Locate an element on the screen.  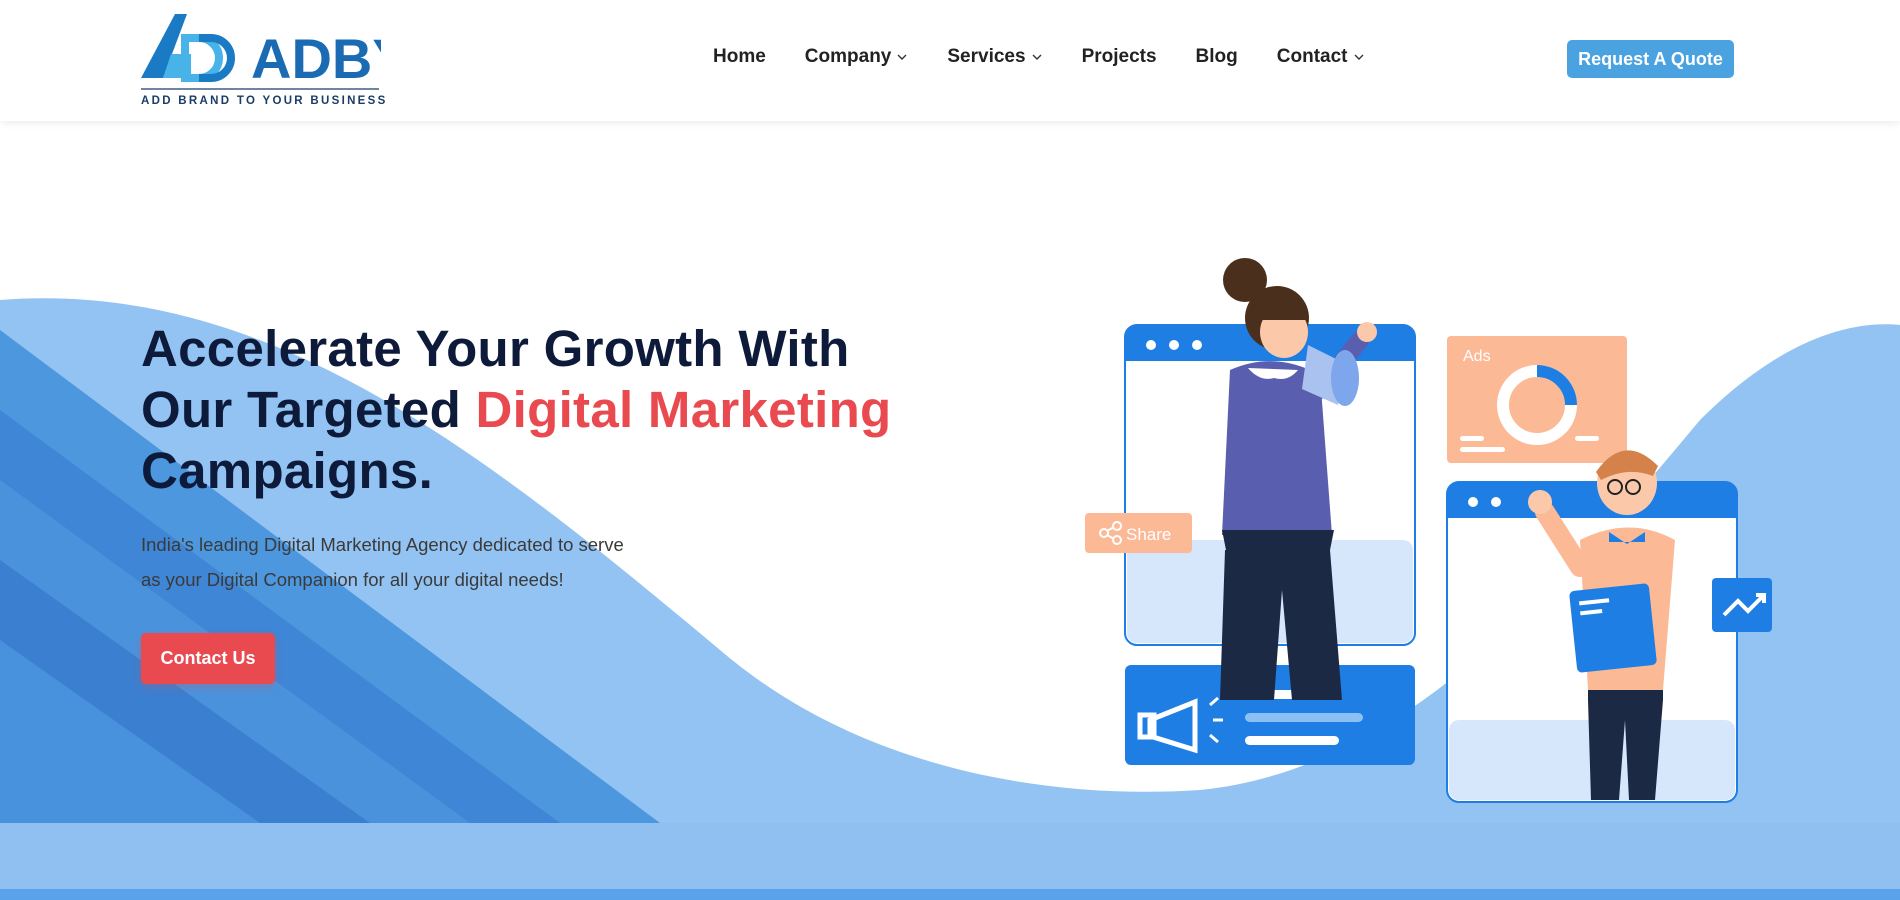
nav-projects: Projects is located at coordinates (1119, 57).